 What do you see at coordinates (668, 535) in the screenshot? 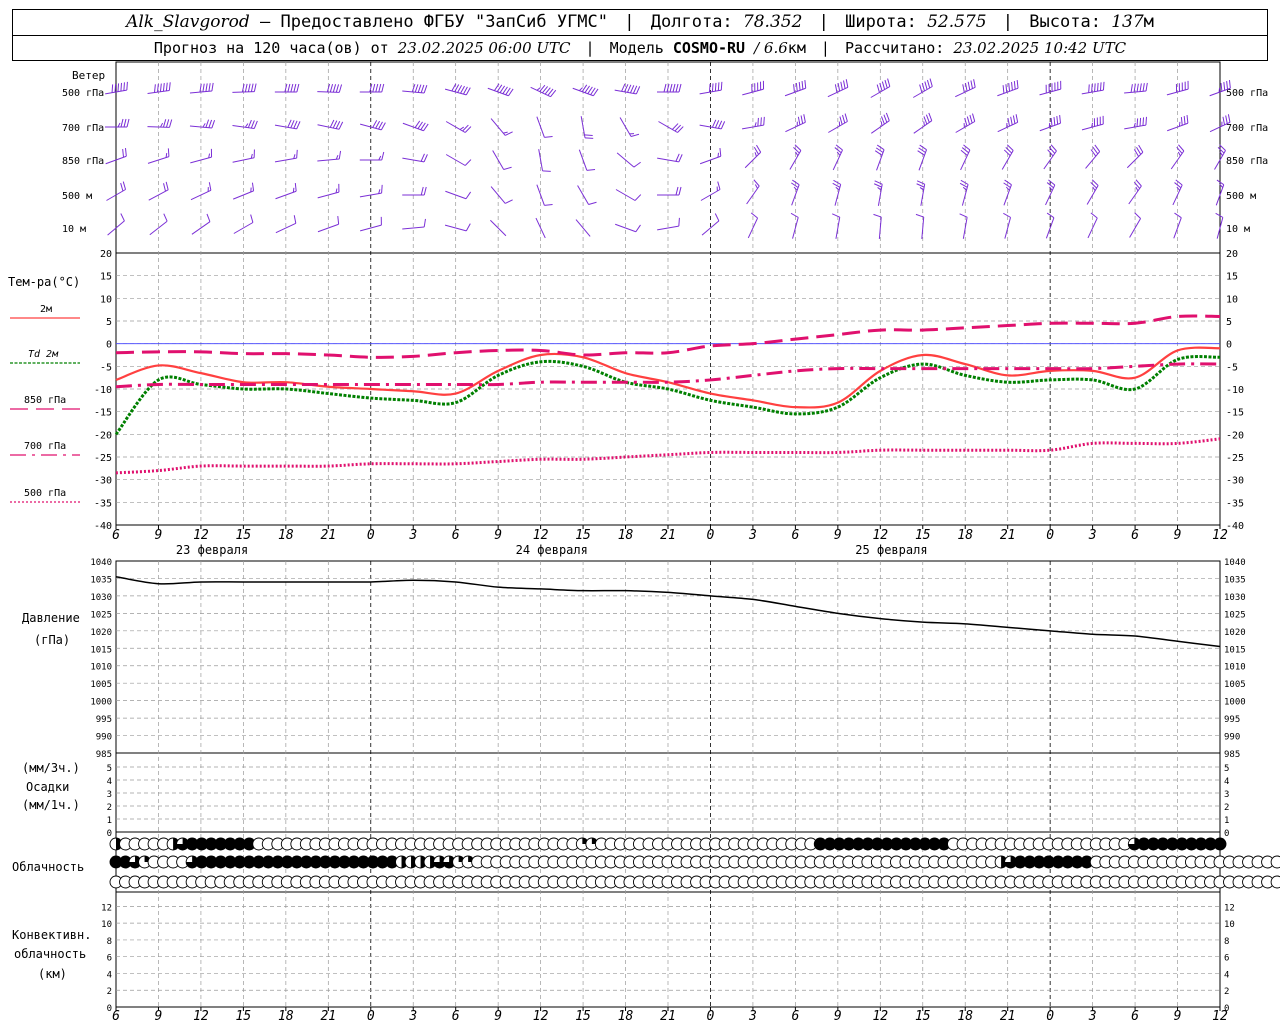
I see `upper-time-label: 21` at bounding box center [668, 535].